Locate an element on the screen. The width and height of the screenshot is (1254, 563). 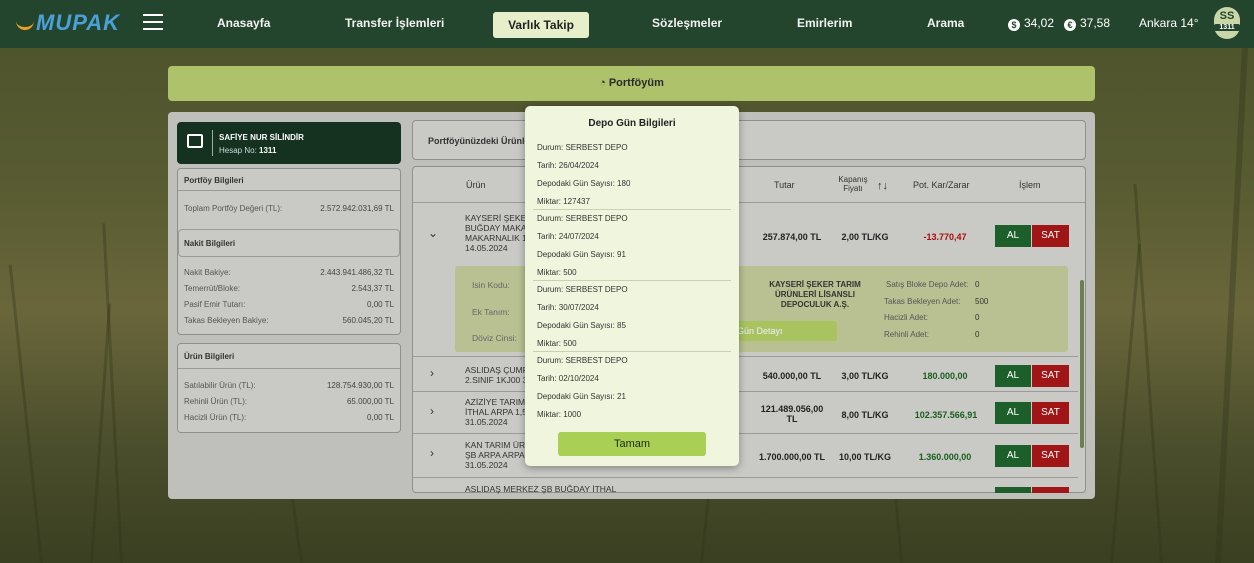
euro-icon: € is located at coordinates (1070, 25).